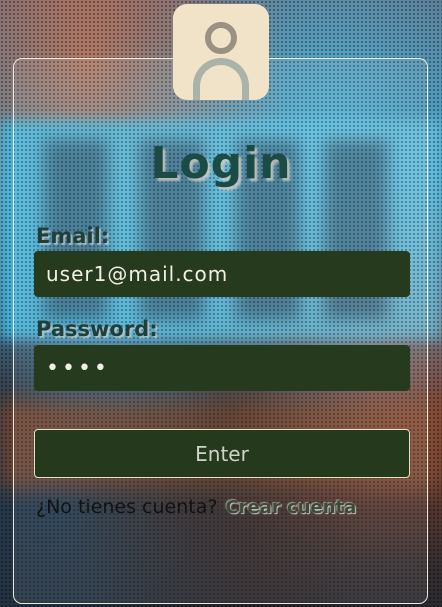 The width and height of the screenshot is (442, 607). I want to click on password-label: Password:, so click(97, 329).